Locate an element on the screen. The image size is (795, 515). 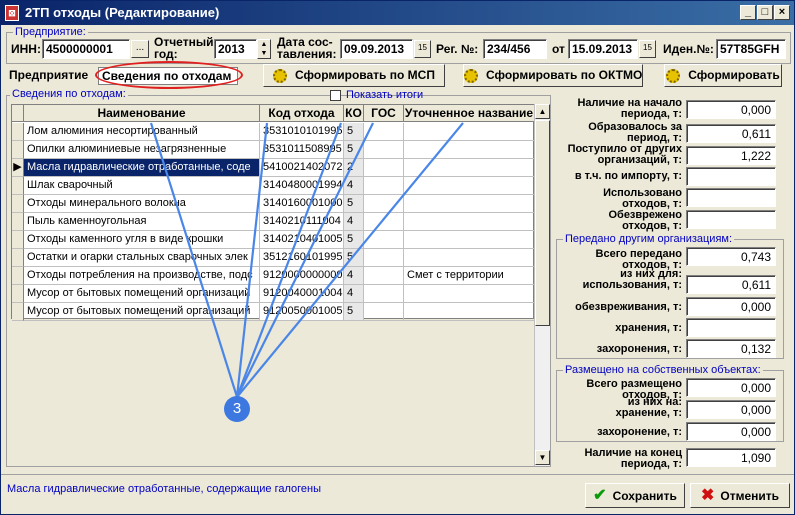
cell-name: Масла гидравлические отработанные, соде is located at coordinates (142, 168).